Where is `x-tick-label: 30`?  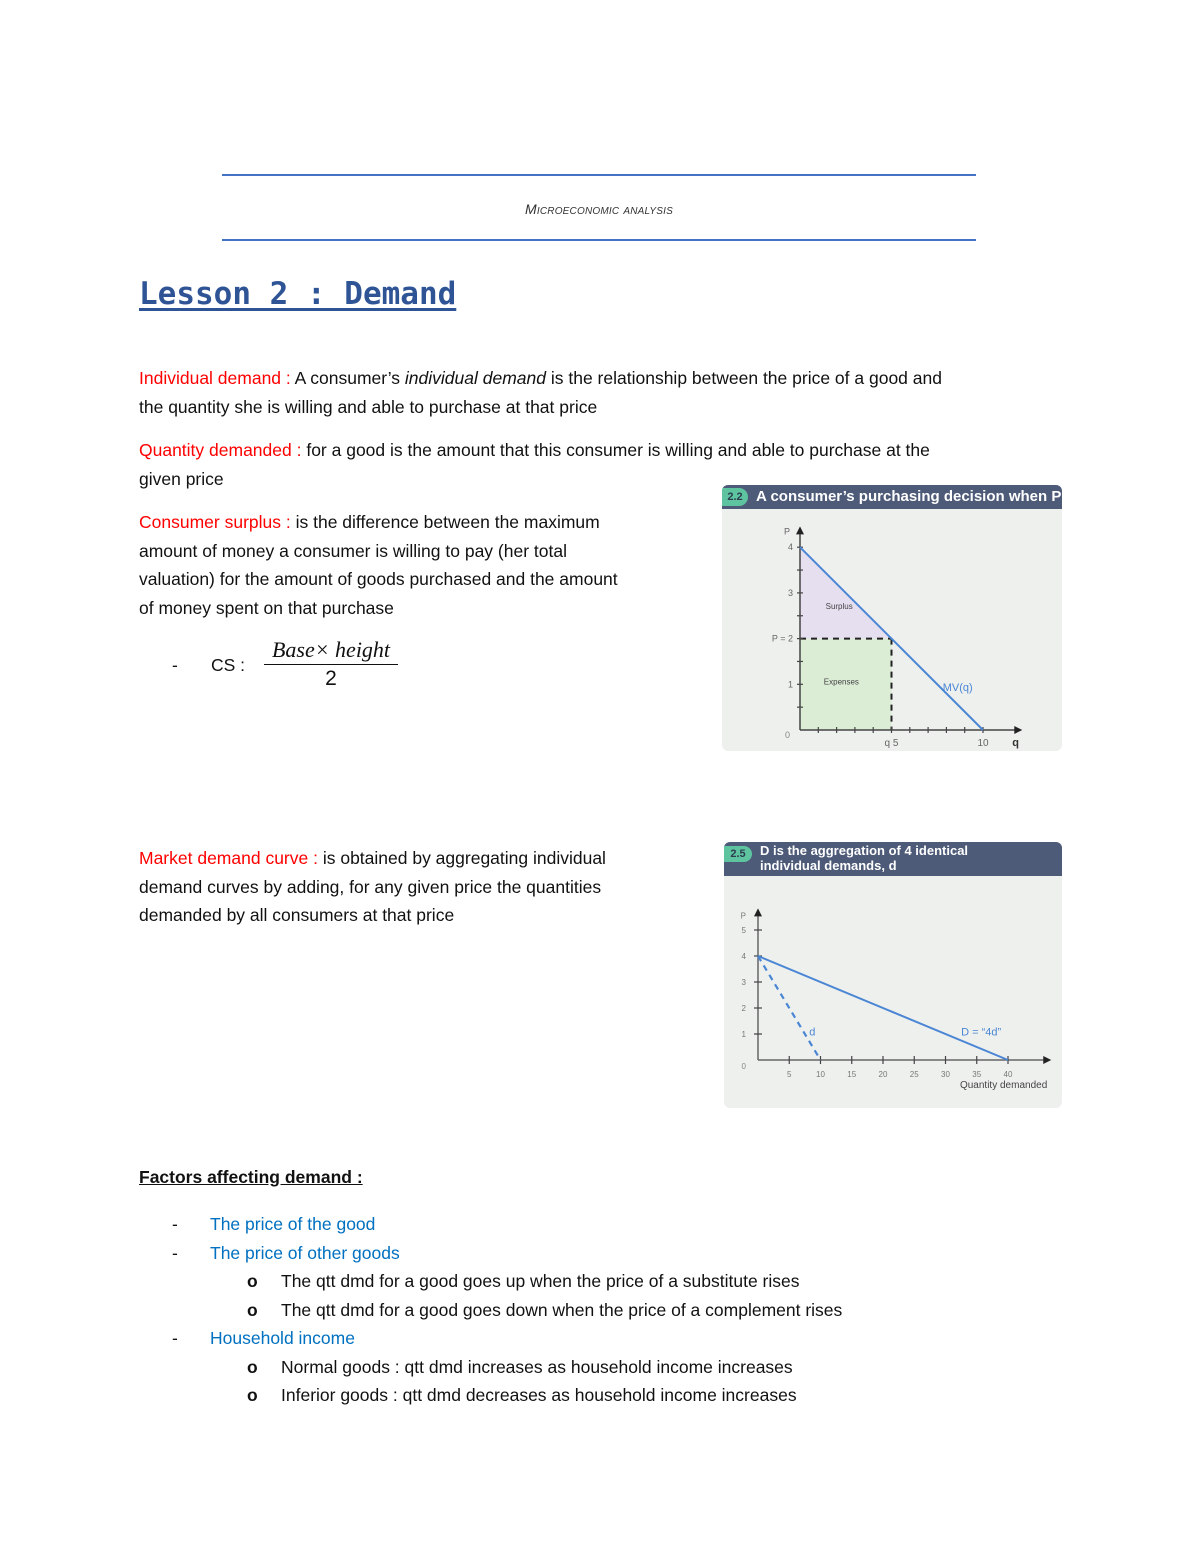 x-tick-label: 30 is located at coordinates (945, 1074).